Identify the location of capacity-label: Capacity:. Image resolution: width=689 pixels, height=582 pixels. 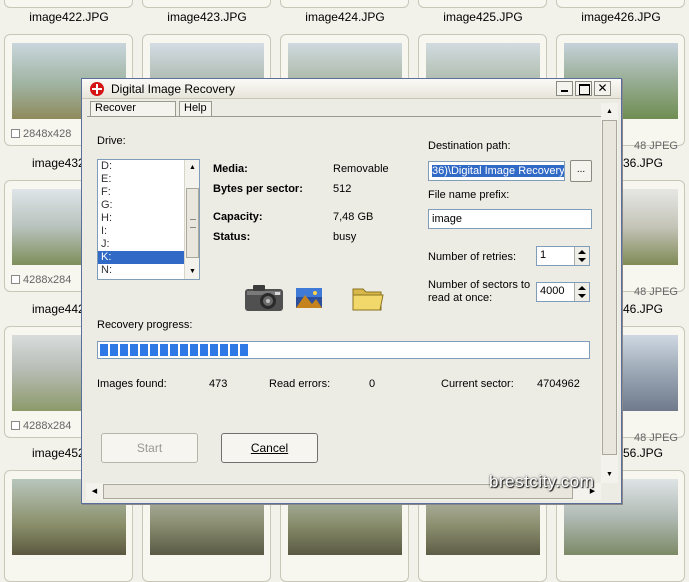
(238, 217).